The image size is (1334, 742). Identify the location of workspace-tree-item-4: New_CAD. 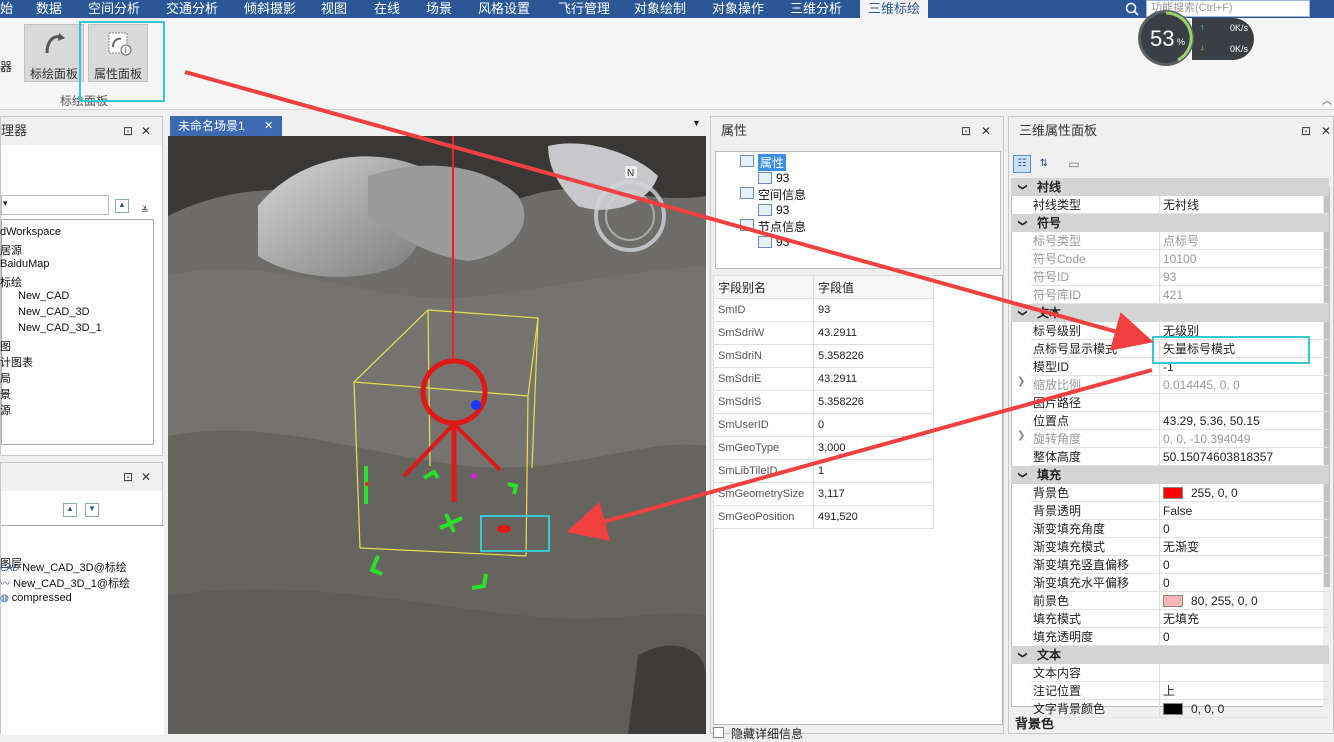
(43, 296).